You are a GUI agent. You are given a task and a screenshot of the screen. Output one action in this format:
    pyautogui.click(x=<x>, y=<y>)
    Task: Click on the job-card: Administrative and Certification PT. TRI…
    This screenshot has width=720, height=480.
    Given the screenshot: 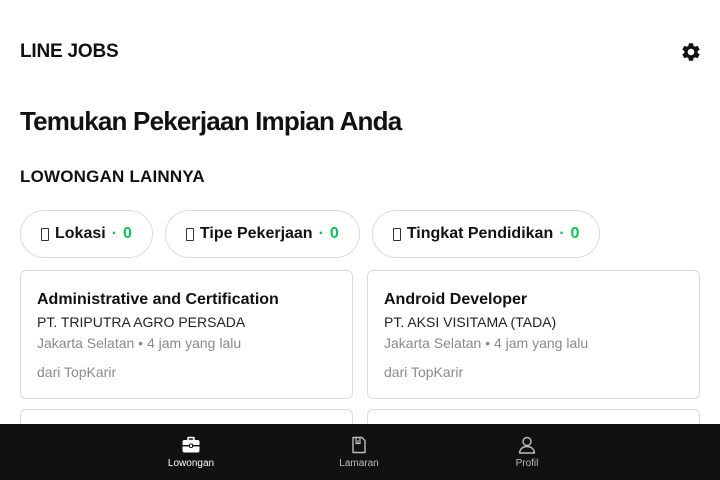 What is the action you would take?
    pyautogui.click(x=186, y=334)
    